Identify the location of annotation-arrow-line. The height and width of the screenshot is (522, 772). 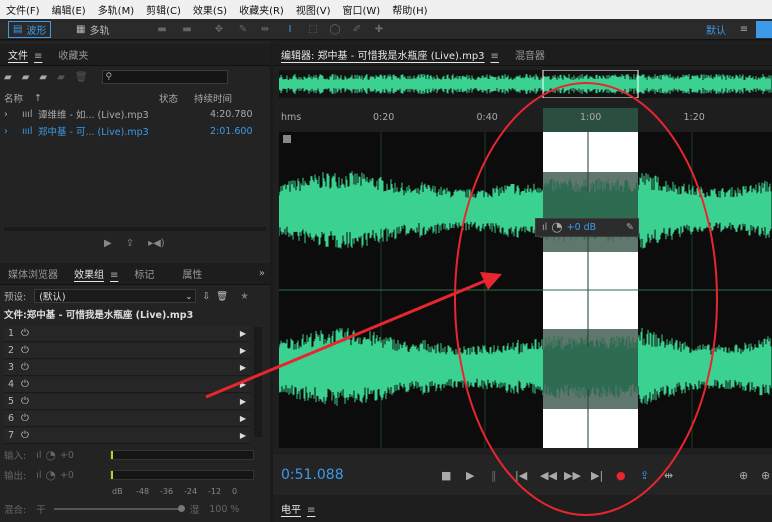
(349, 337).